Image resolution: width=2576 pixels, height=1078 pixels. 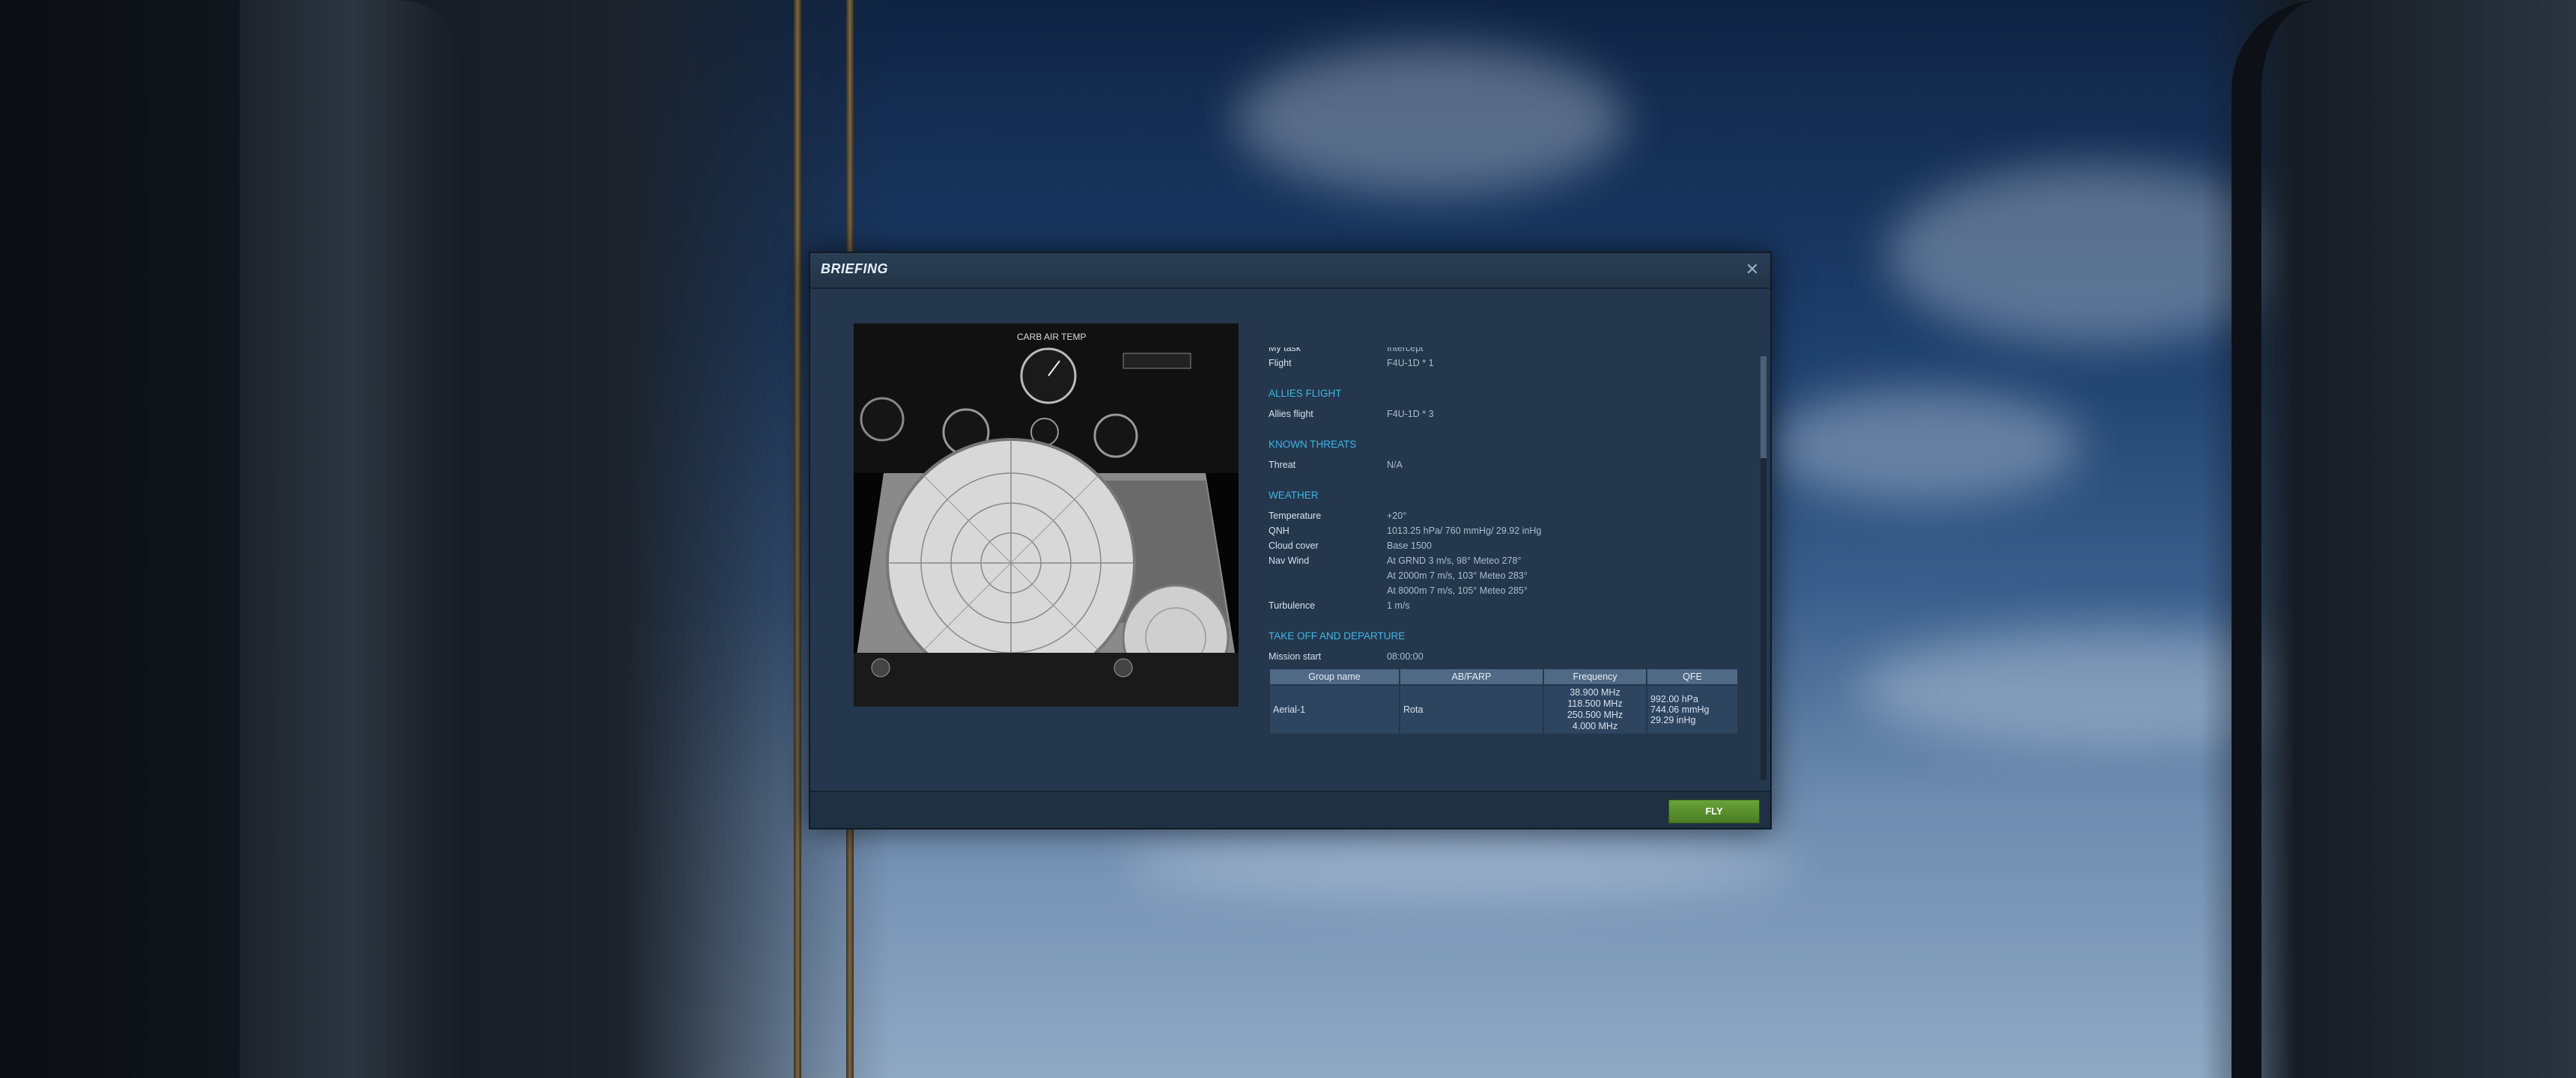 What do you see at coordinates (1305, 393) in the screenshot?
I see `allies-flight-heading: ALLIES FLIGHT` at bounding box center [1305, 393].